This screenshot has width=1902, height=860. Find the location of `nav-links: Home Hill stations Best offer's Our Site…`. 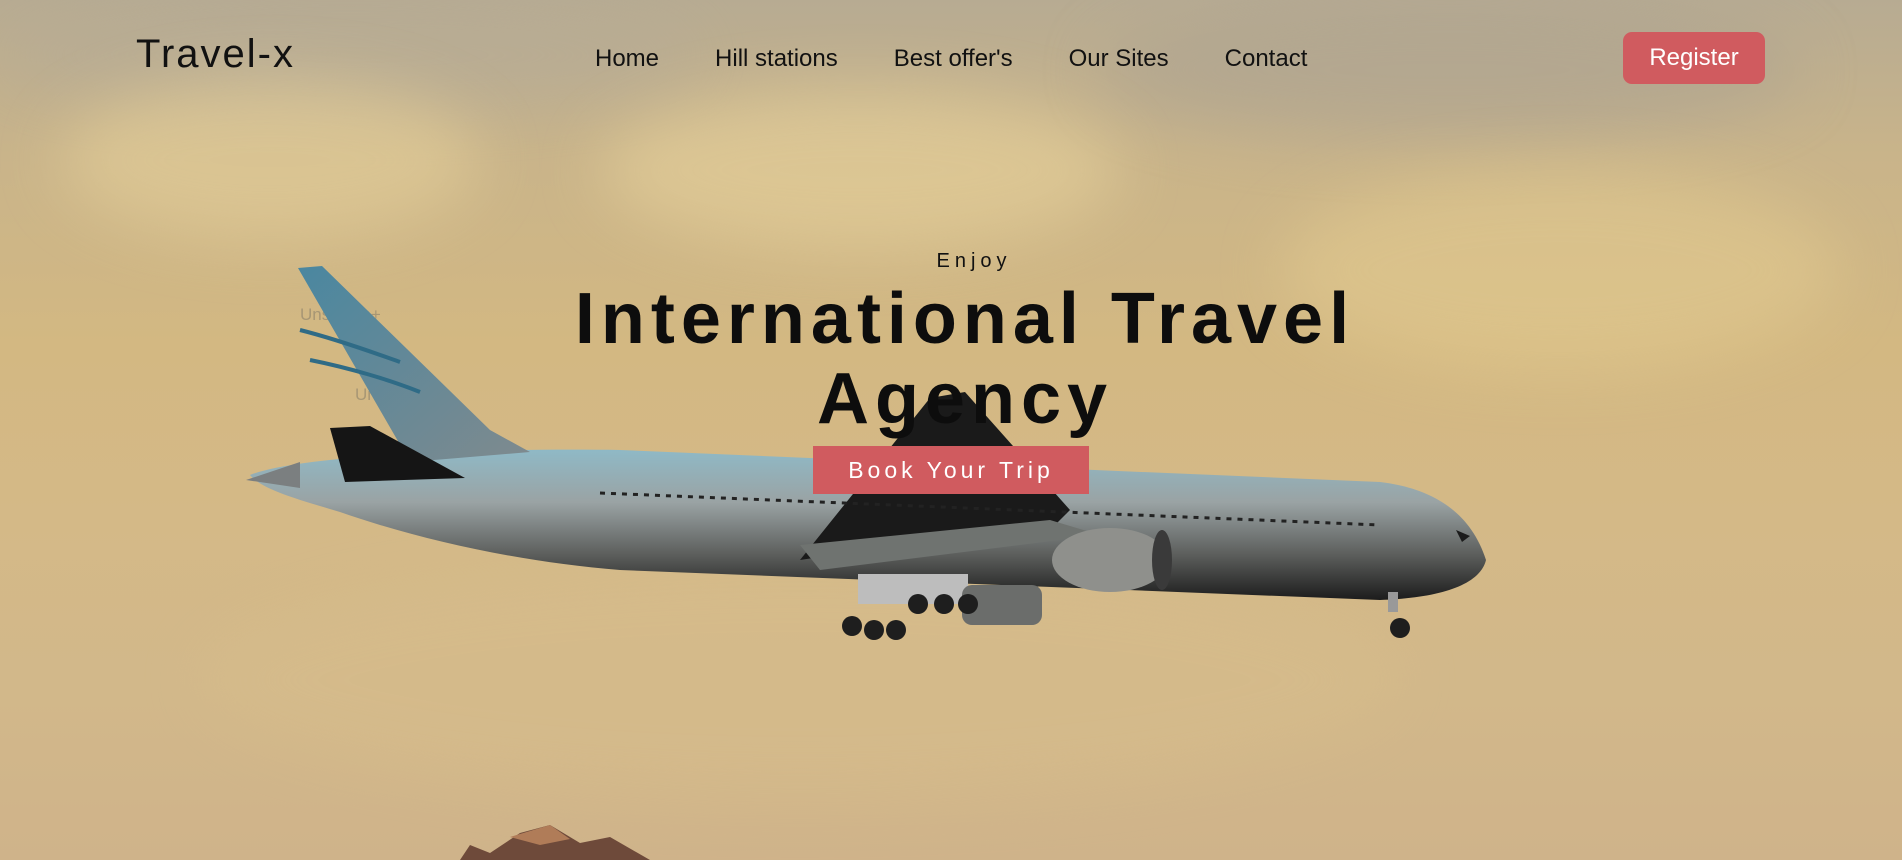

nav-links: Home Hill stations Best offer's Our Site… is located at coordinates (951, 59).